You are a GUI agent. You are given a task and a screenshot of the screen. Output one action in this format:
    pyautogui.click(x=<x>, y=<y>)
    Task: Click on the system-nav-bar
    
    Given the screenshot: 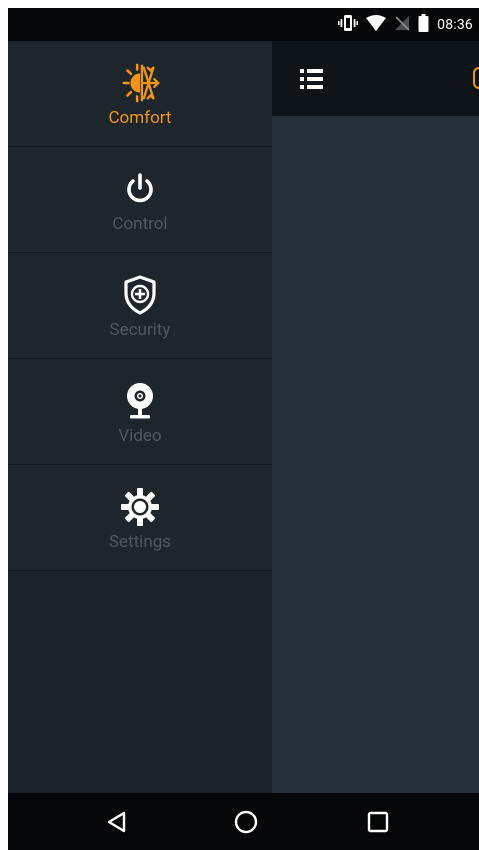 What is the action you would take?
    pyautogui.click(x=243, y=821)
    